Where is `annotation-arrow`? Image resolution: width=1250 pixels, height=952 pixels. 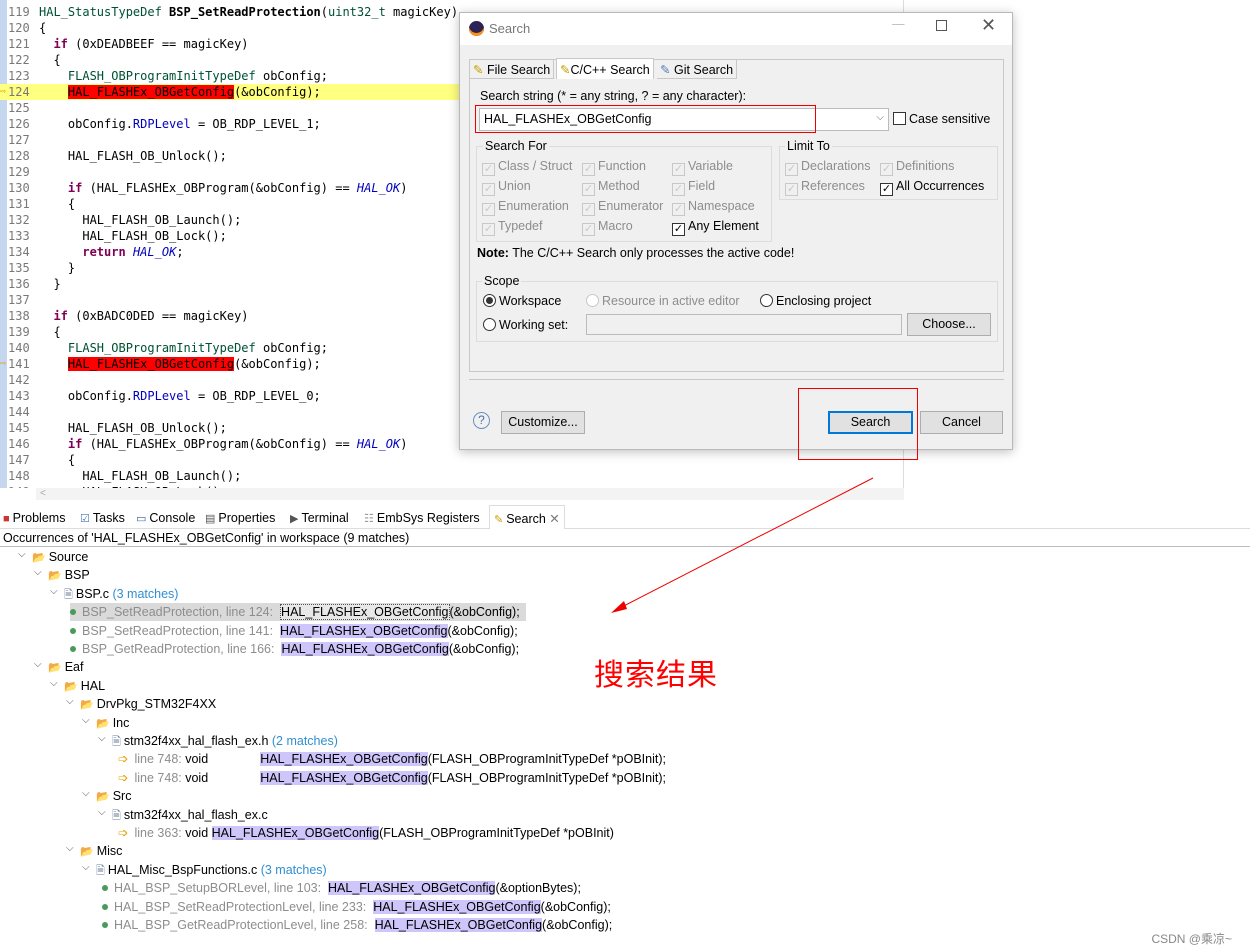 annotation-arrow is located at coordinates (742, 545).